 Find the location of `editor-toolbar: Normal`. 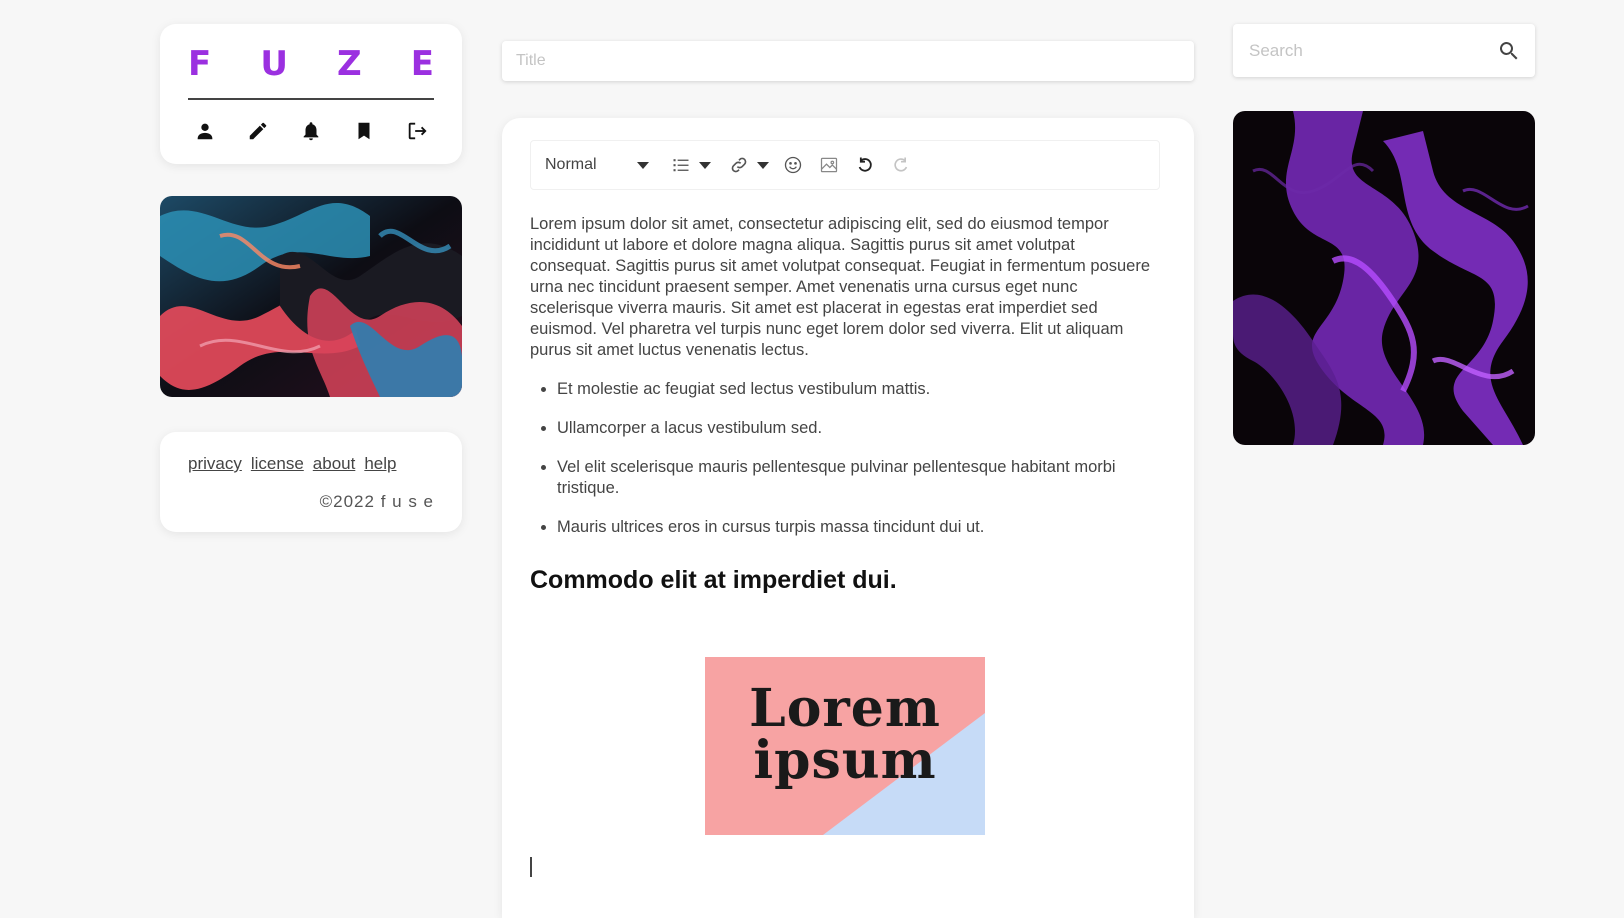

editor-toolbar: Normal is located at coordinates (845, 165).